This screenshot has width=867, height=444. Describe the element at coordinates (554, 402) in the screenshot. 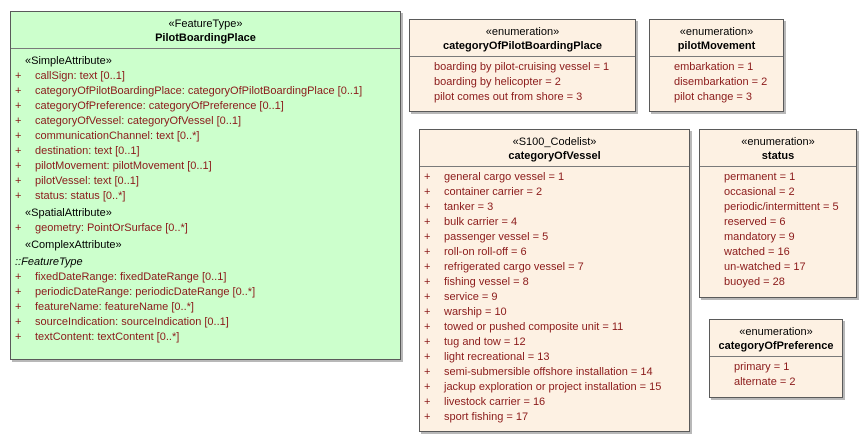

I see `codelist-literal: + livestock carrier = 16` at that location.